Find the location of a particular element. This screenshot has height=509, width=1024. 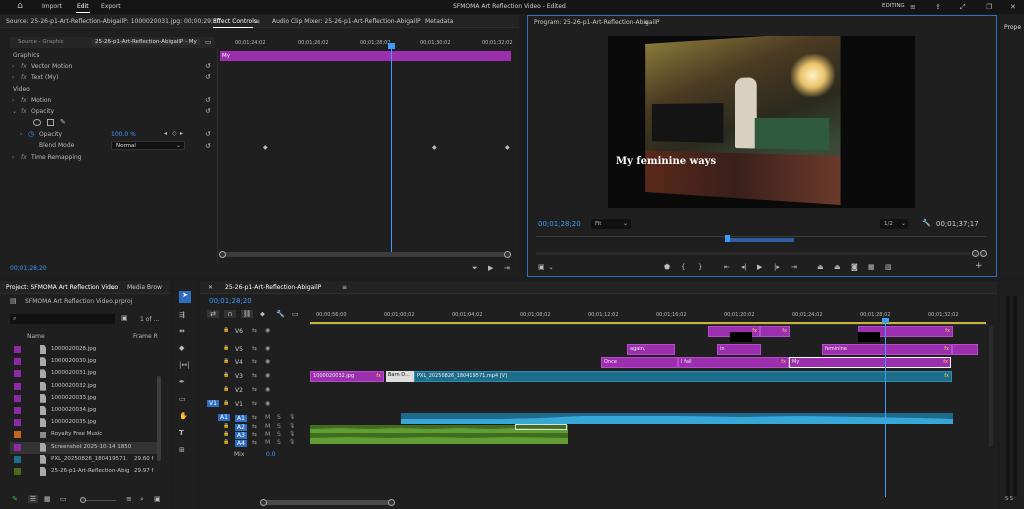

share-icon: ⇪ is located at coordinates (938, 7).